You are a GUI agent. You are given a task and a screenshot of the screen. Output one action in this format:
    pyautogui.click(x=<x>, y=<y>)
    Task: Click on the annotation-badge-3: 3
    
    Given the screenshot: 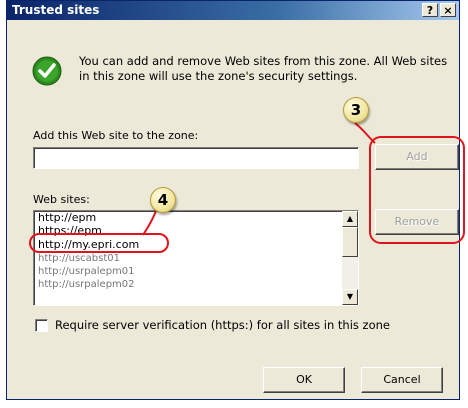 What is the action you would take?
    pyautogui.click(x=356, y=110)
    